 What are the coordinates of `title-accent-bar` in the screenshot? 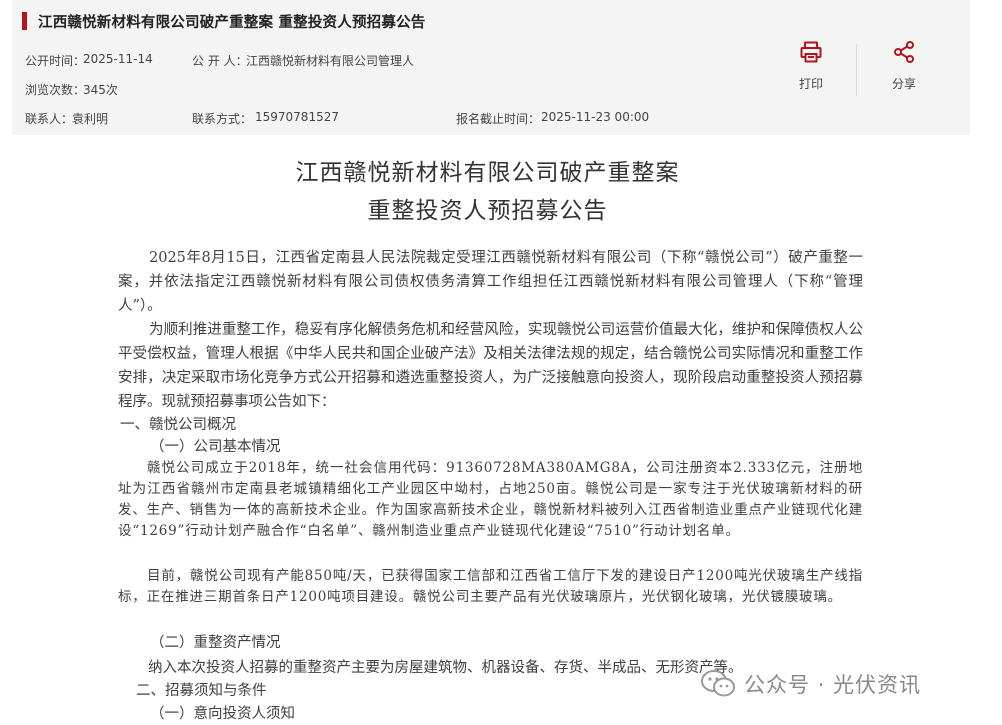 It's located at (24, 21).